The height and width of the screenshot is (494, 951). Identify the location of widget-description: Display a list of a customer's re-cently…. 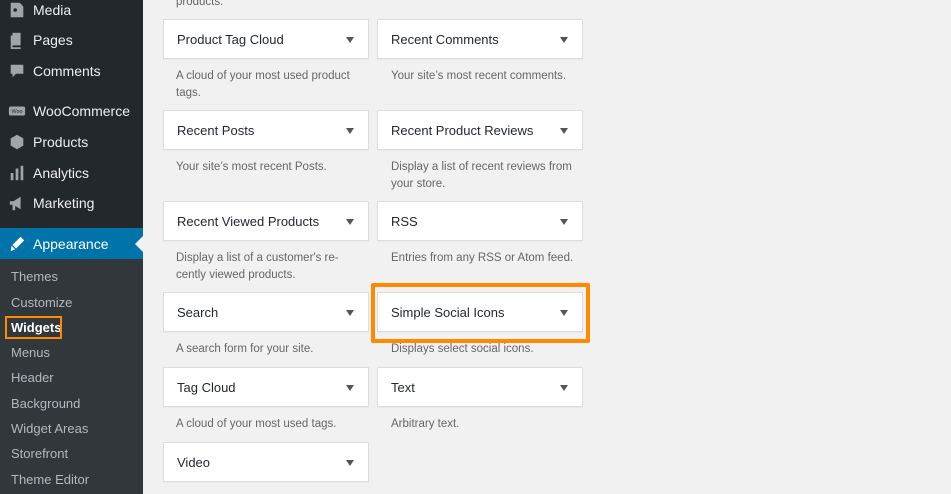
(257, 266).